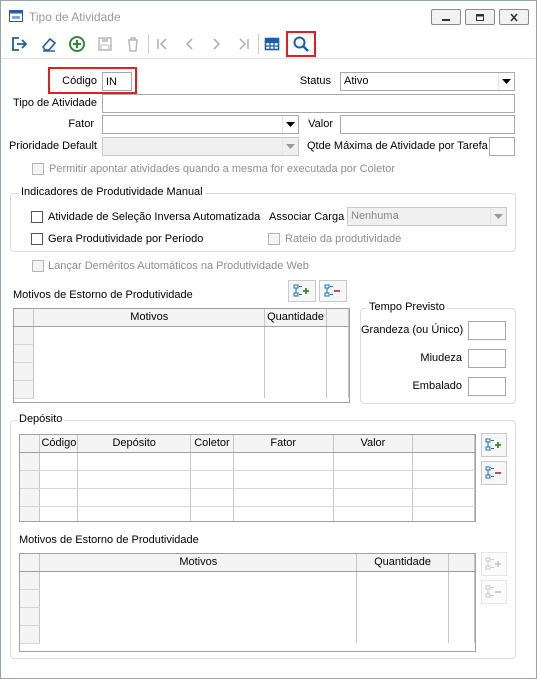  What do you see at coordinates (189, 44) in the screenshot?
I see `previous-record-button` at bounding box center [189, 44].